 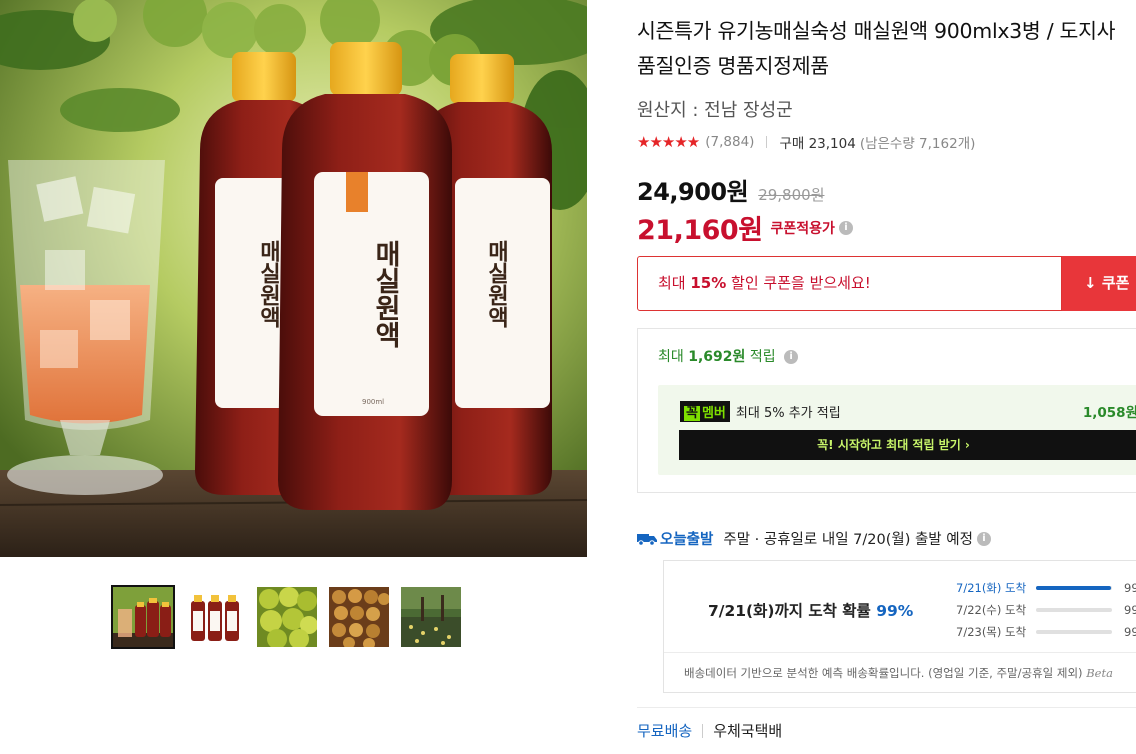 What do you see at coordinates (700, 230) in the screenshot?
I see `coupon-price: 21,160원` at bounding box center [700, 230].